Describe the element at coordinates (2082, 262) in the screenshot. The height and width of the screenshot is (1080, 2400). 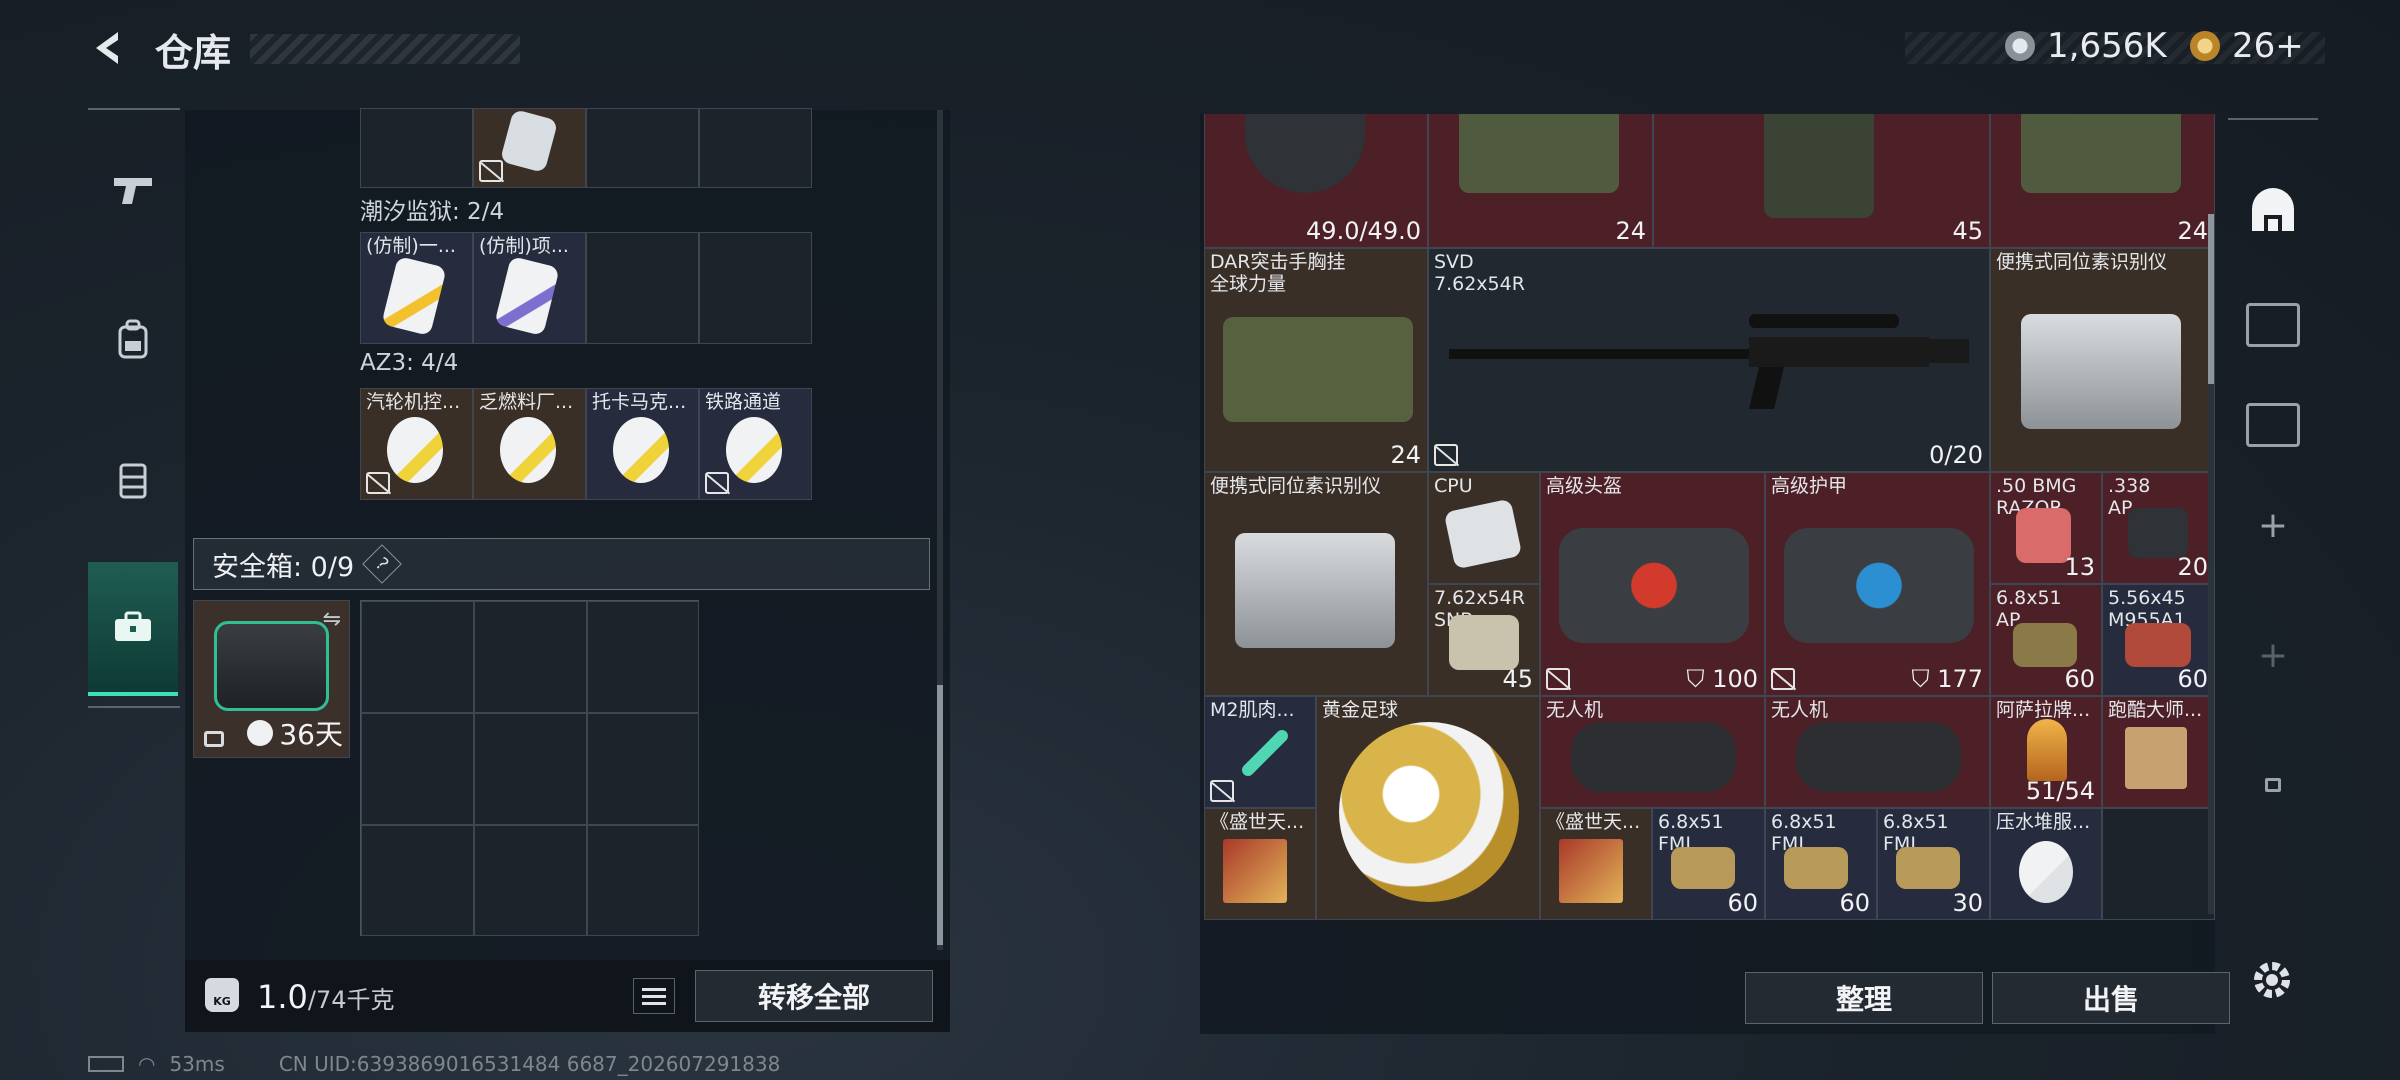
I see `item-label: 便携式同位素识别仪` at that location.